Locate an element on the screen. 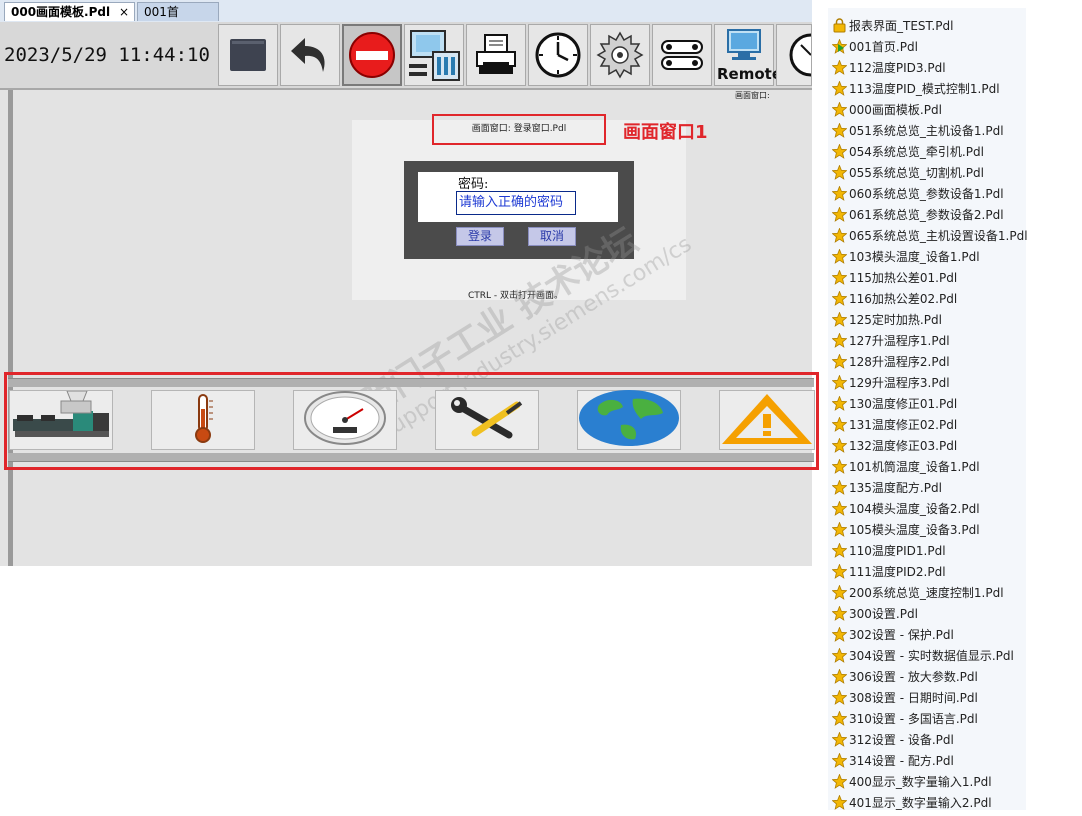 The image size is (1082, 816). file-list-item: 300设置.Pdl is located at coordinates (874, 614).